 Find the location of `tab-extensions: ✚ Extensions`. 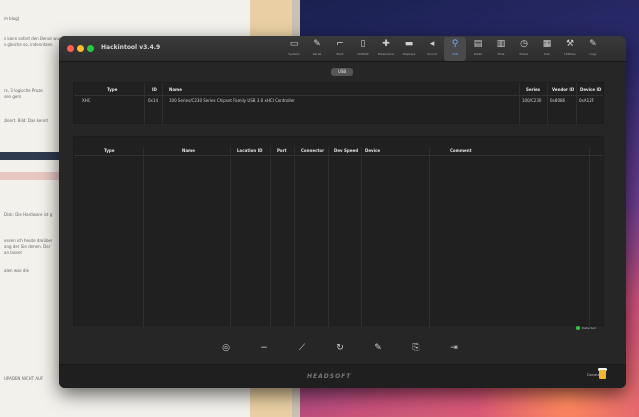

tab-extensions: ✚ Extensions is located at coordinates (386, 49).